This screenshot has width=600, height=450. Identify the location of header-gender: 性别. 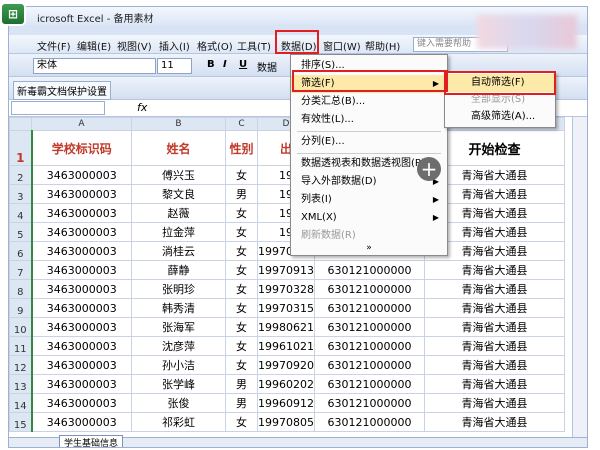
(241, 148).